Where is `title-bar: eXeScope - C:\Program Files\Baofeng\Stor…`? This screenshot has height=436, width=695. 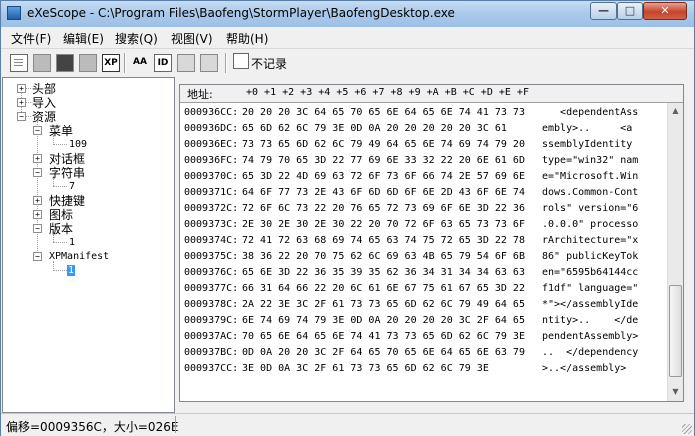 title-bar: eXeScope - C:\Program Files\Baofeng\Stor… is located at coordinates (347, 14).